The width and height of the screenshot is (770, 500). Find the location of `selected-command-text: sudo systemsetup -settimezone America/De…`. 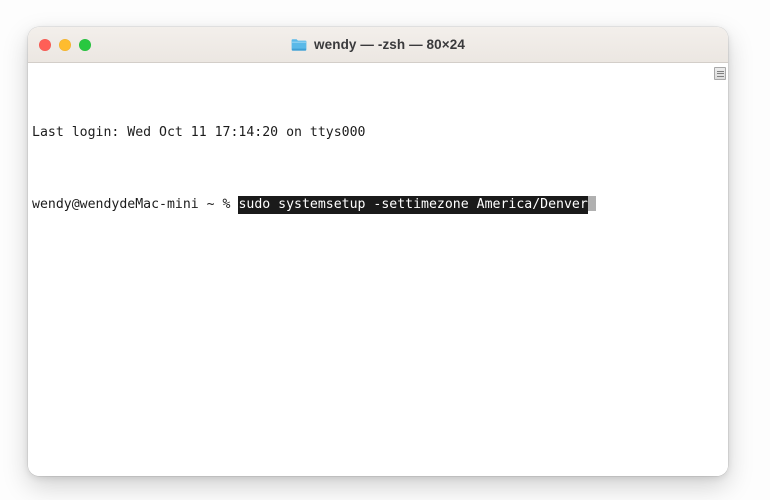

selected-command-text: sudo systemsetup -settimezone America/De… is located at coordinates (413, 205).